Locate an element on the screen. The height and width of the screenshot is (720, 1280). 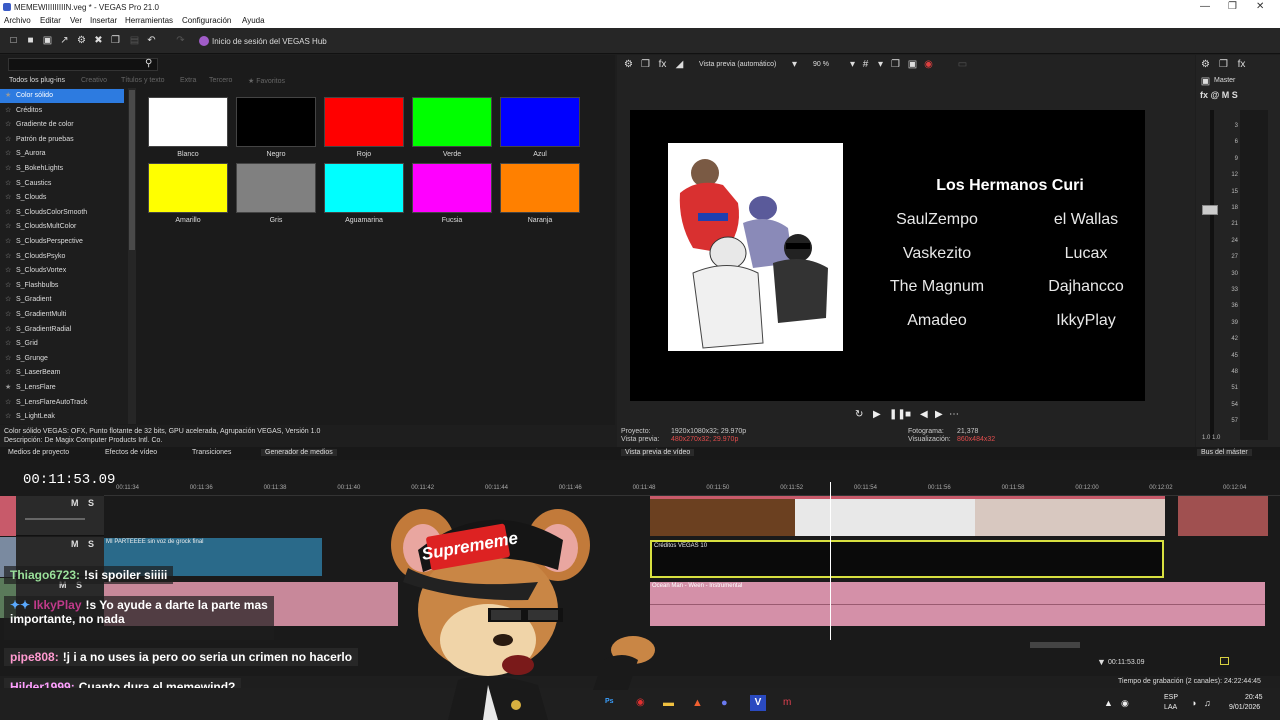
prev-frame-icon: ◀ is located at coordinates (924, 414).